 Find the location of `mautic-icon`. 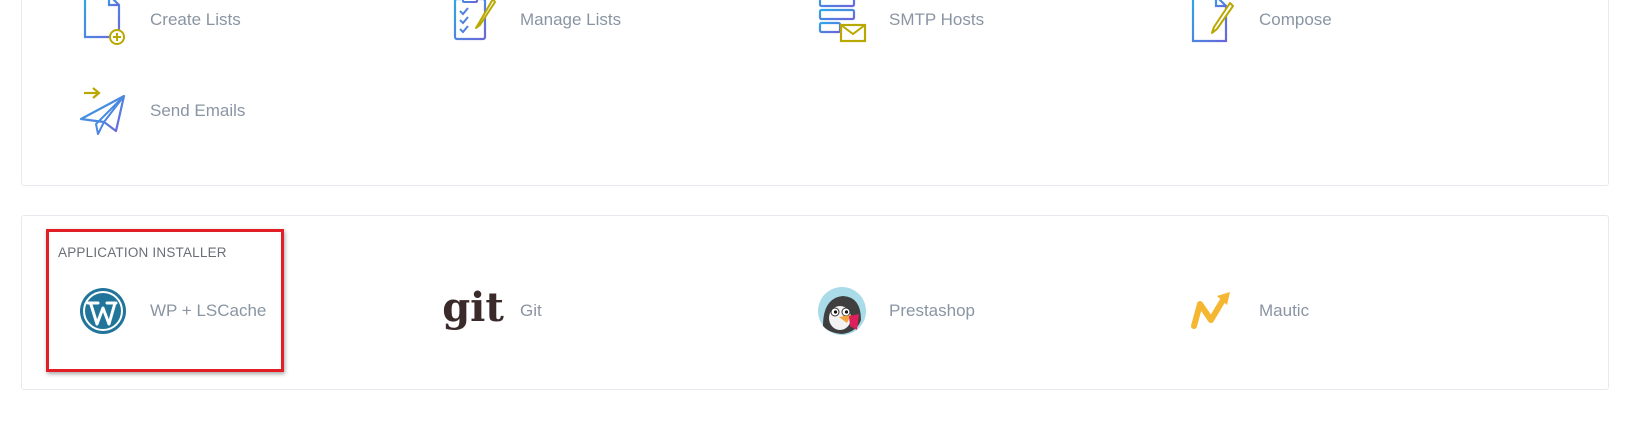

mautic-icon is located at coordinates (1212, 311).